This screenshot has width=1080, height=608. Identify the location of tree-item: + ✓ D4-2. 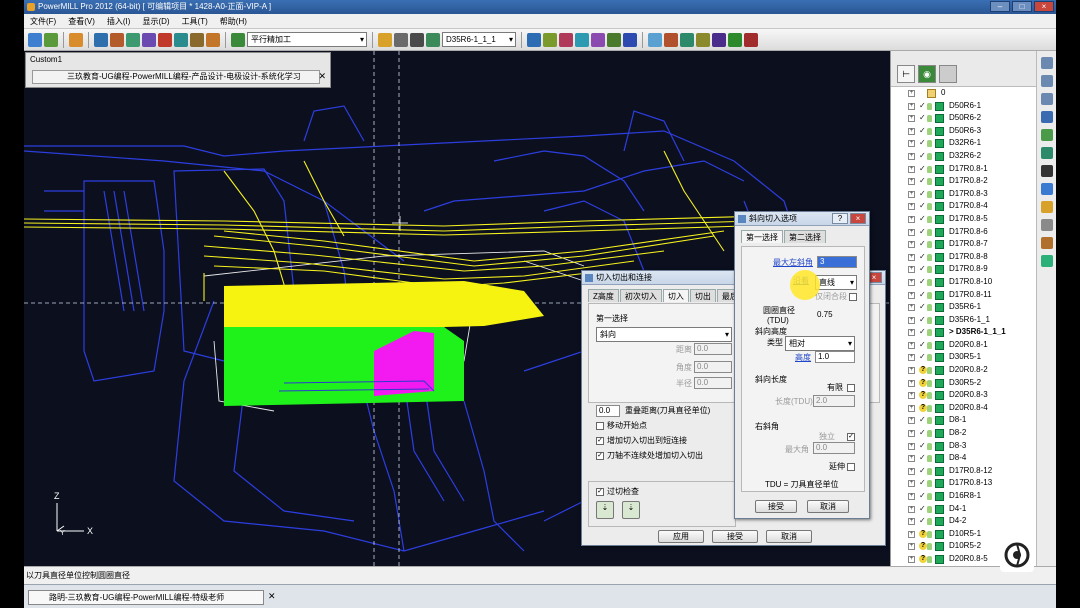
(964, 521).